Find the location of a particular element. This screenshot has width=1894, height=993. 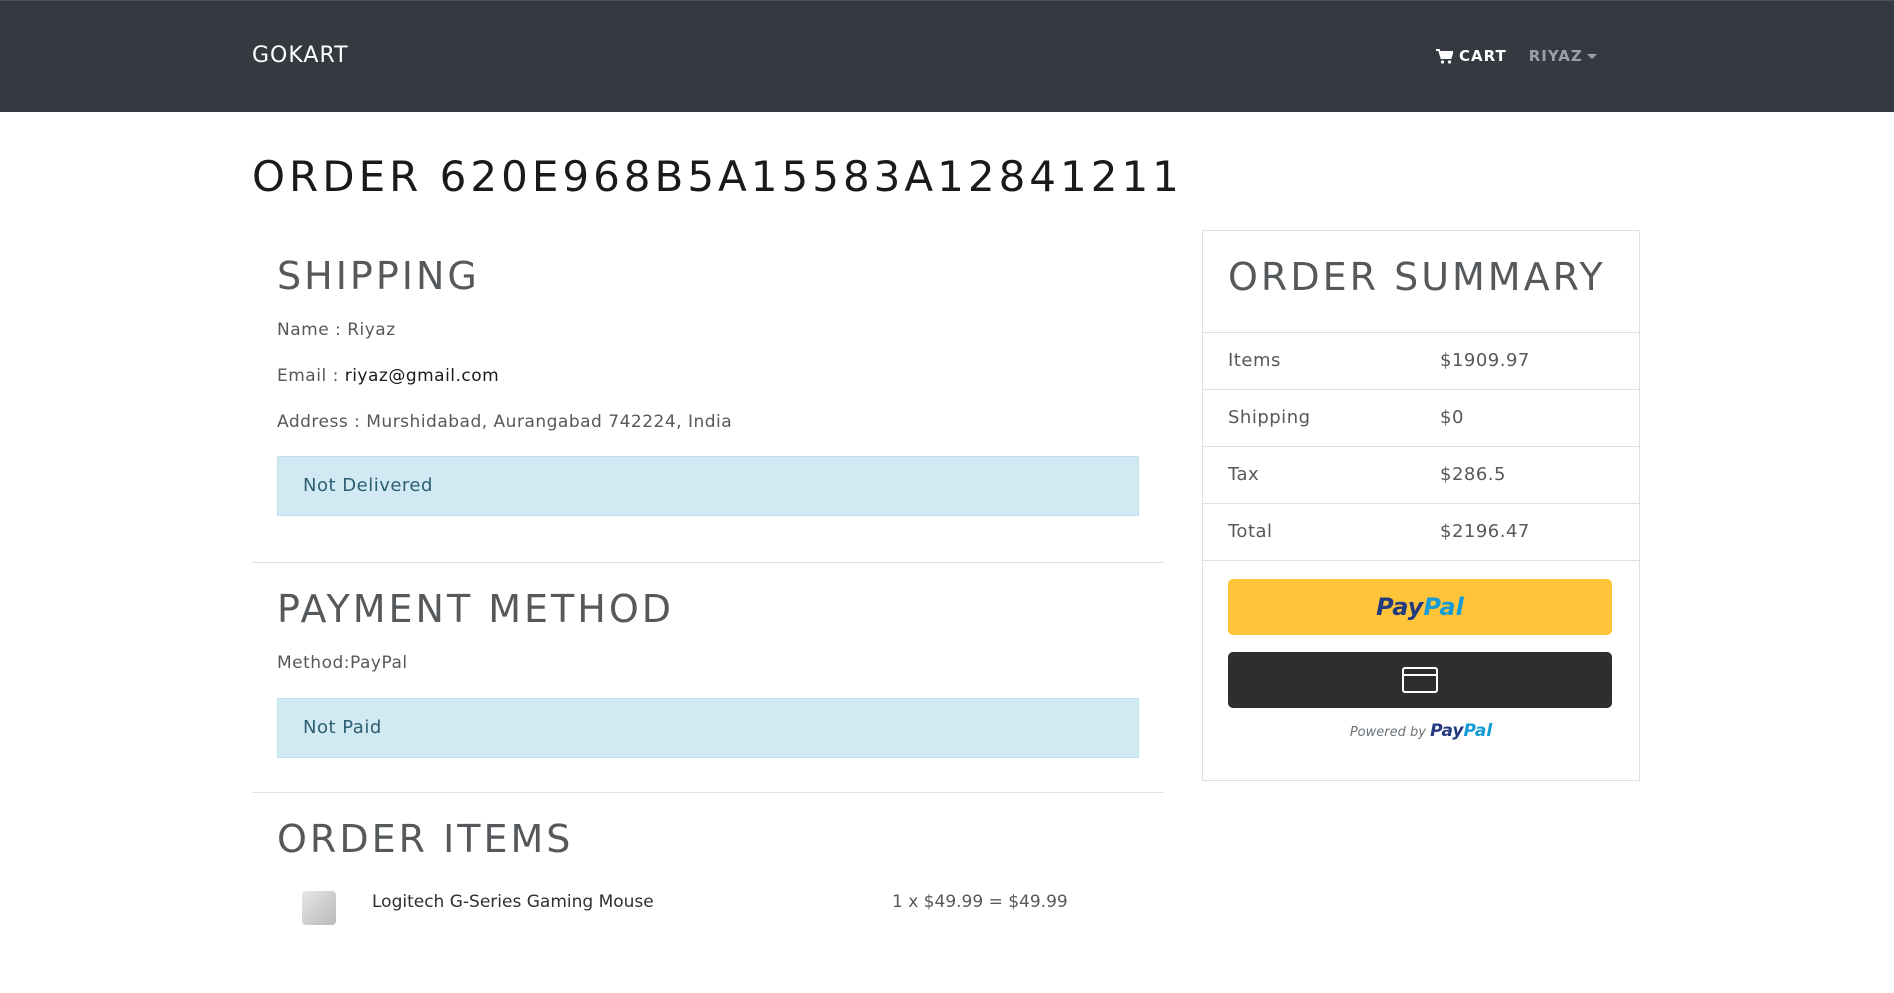

shopping-cart-icon is located at coordinates (1444, 56).